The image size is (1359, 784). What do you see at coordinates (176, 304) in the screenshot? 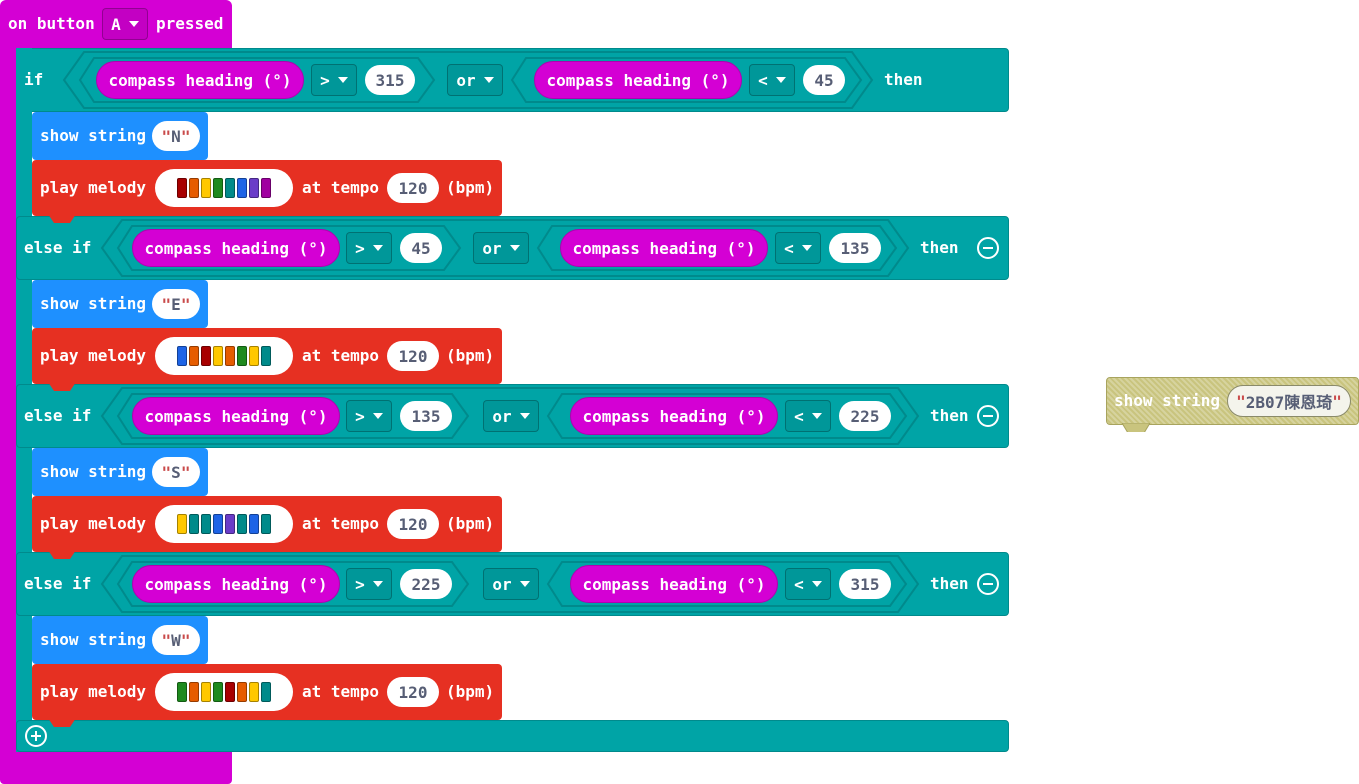
I see `string-input: " E "` at bounding box center [176, 304].